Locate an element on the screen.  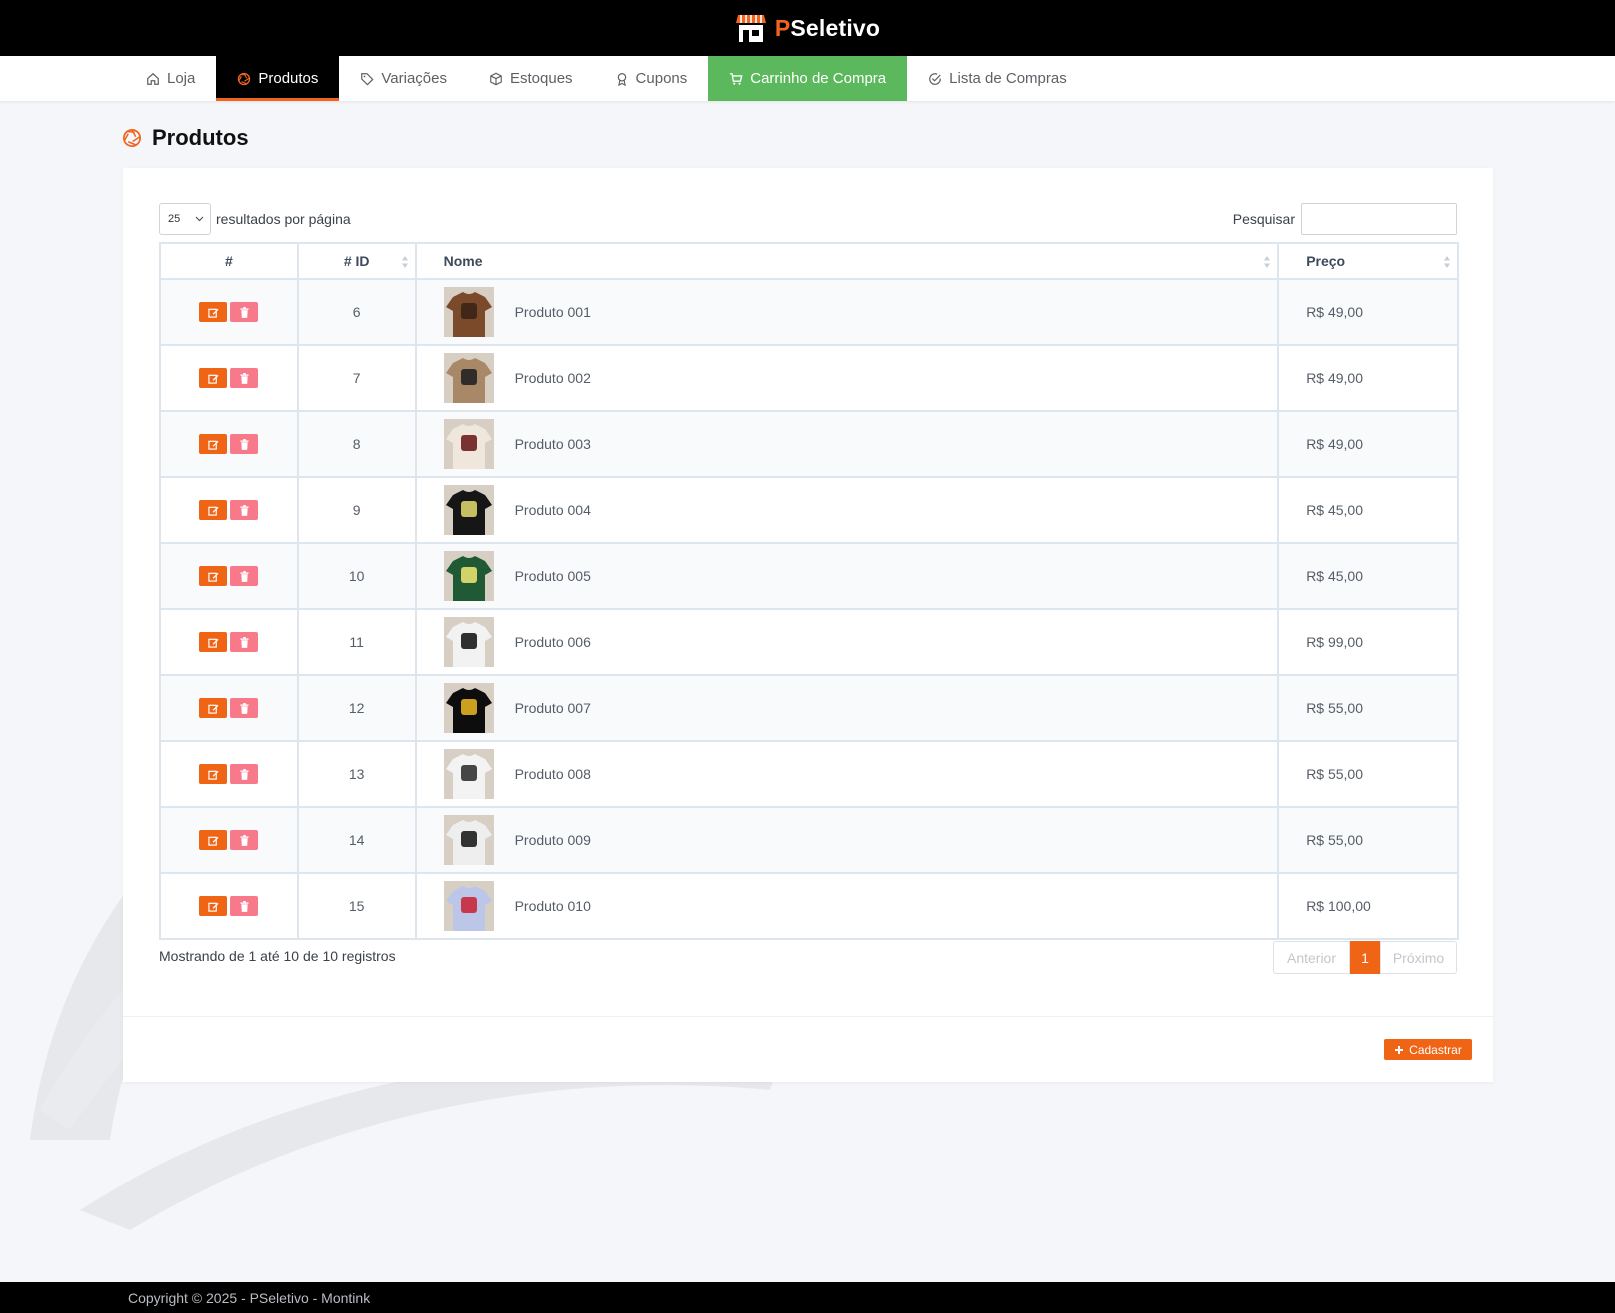
product-id: 11 is located at coordinates (356, 642).